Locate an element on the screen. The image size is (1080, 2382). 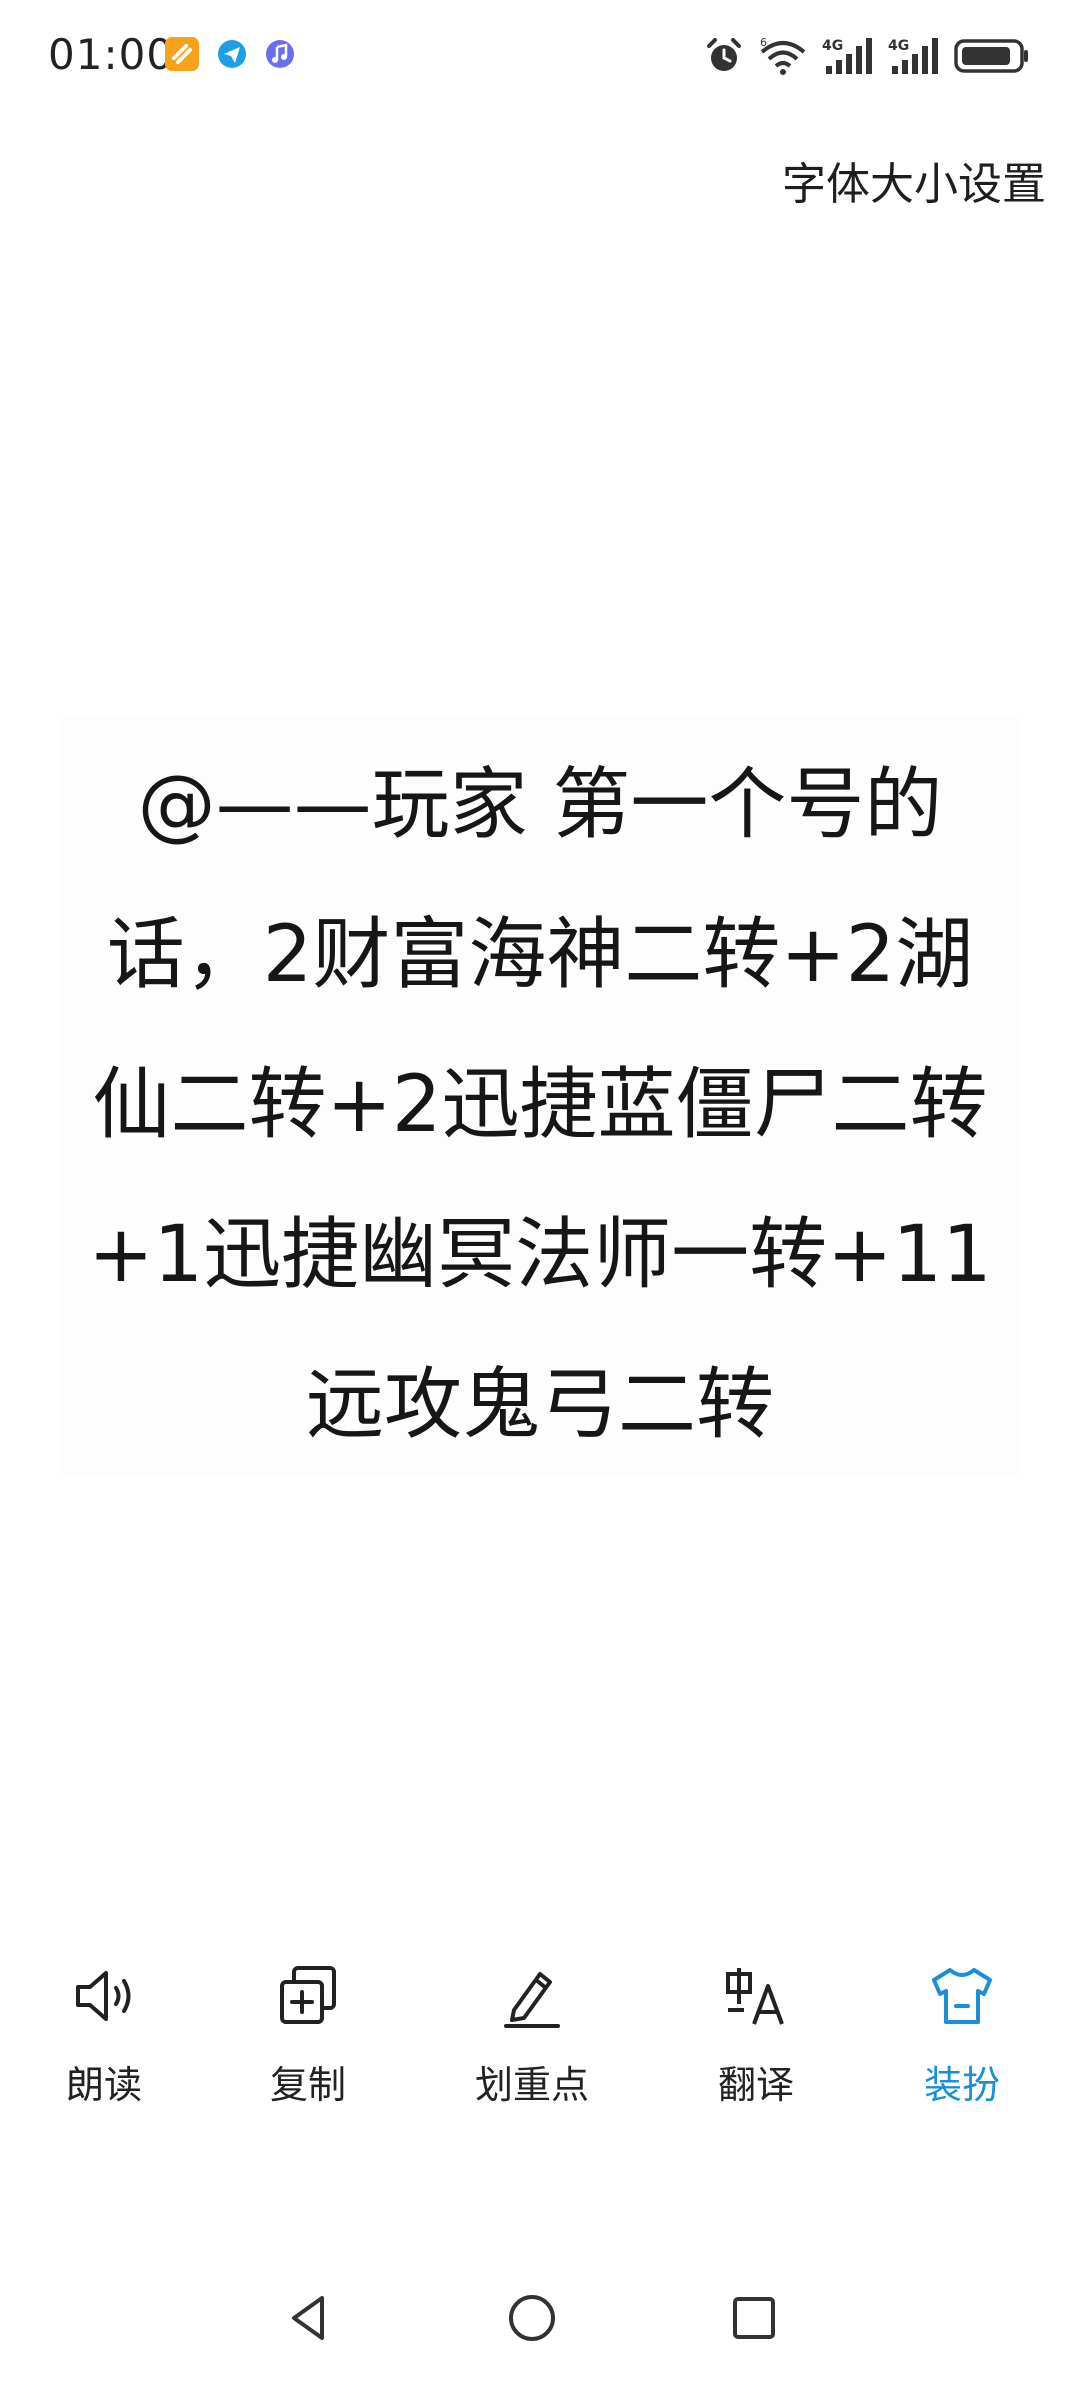
telegram-icon is located at coordinates (232, 54).